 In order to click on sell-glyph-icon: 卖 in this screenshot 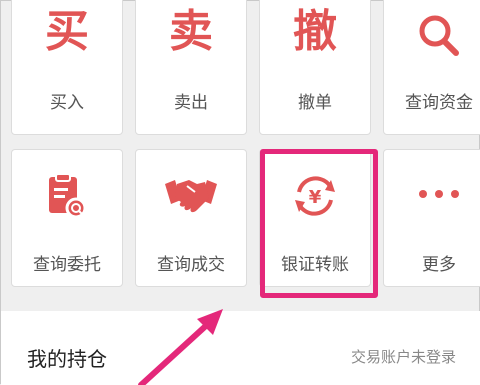, I will do `click(191, 31)`.